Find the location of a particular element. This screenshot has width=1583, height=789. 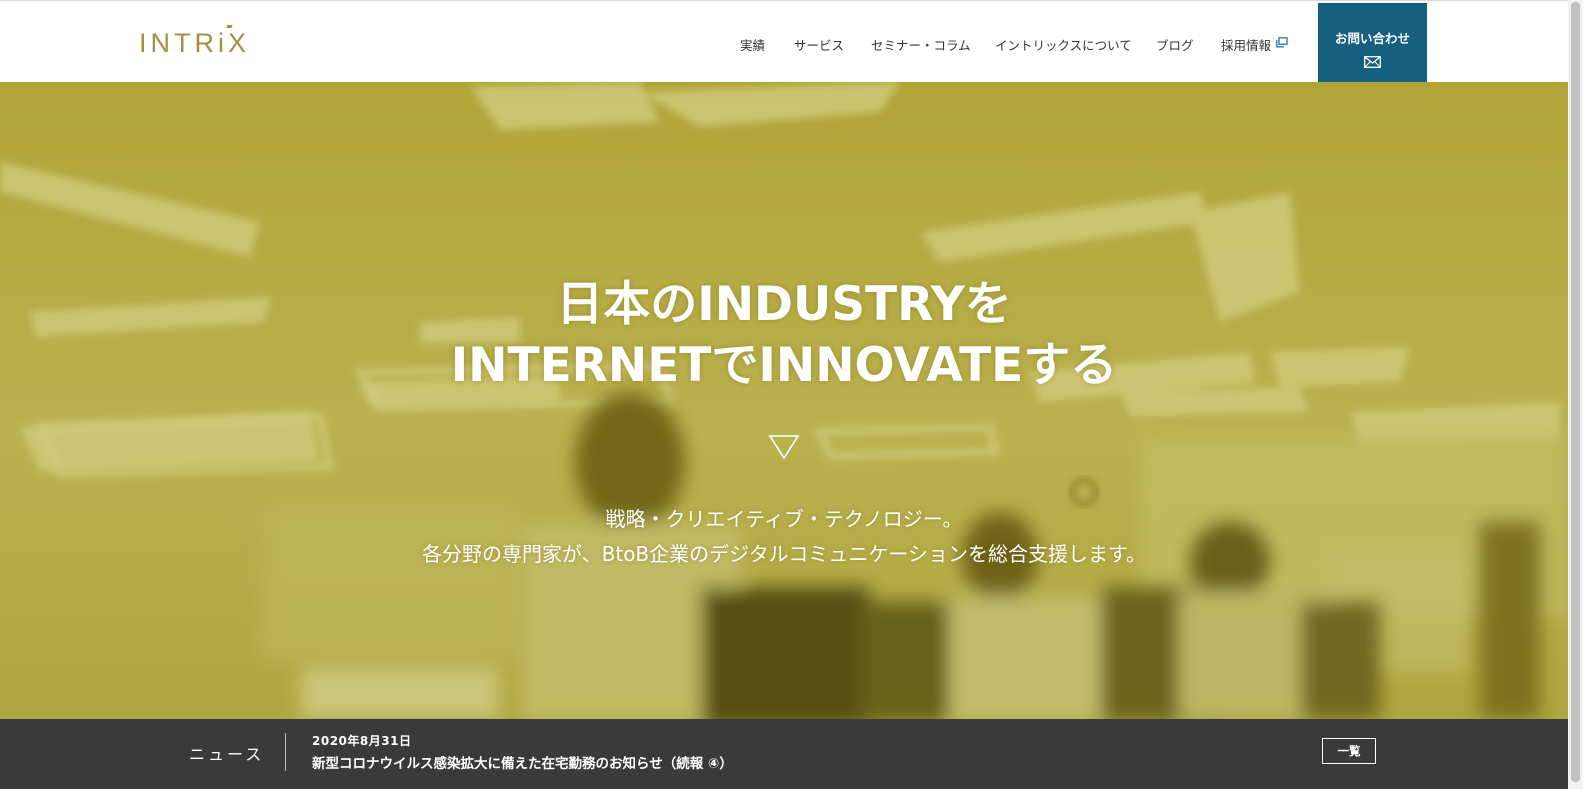

triangle-down-icon is located at coordinates (784, 447).